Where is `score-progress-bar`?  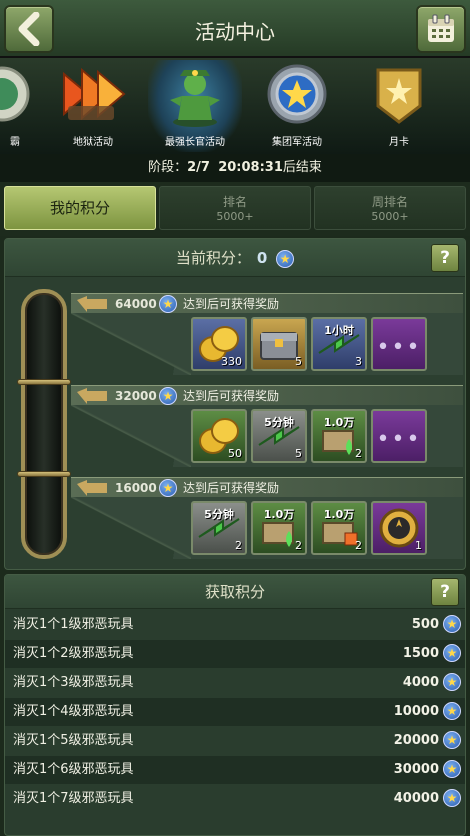
score-progress-bar is located at coordinates (44, 424).